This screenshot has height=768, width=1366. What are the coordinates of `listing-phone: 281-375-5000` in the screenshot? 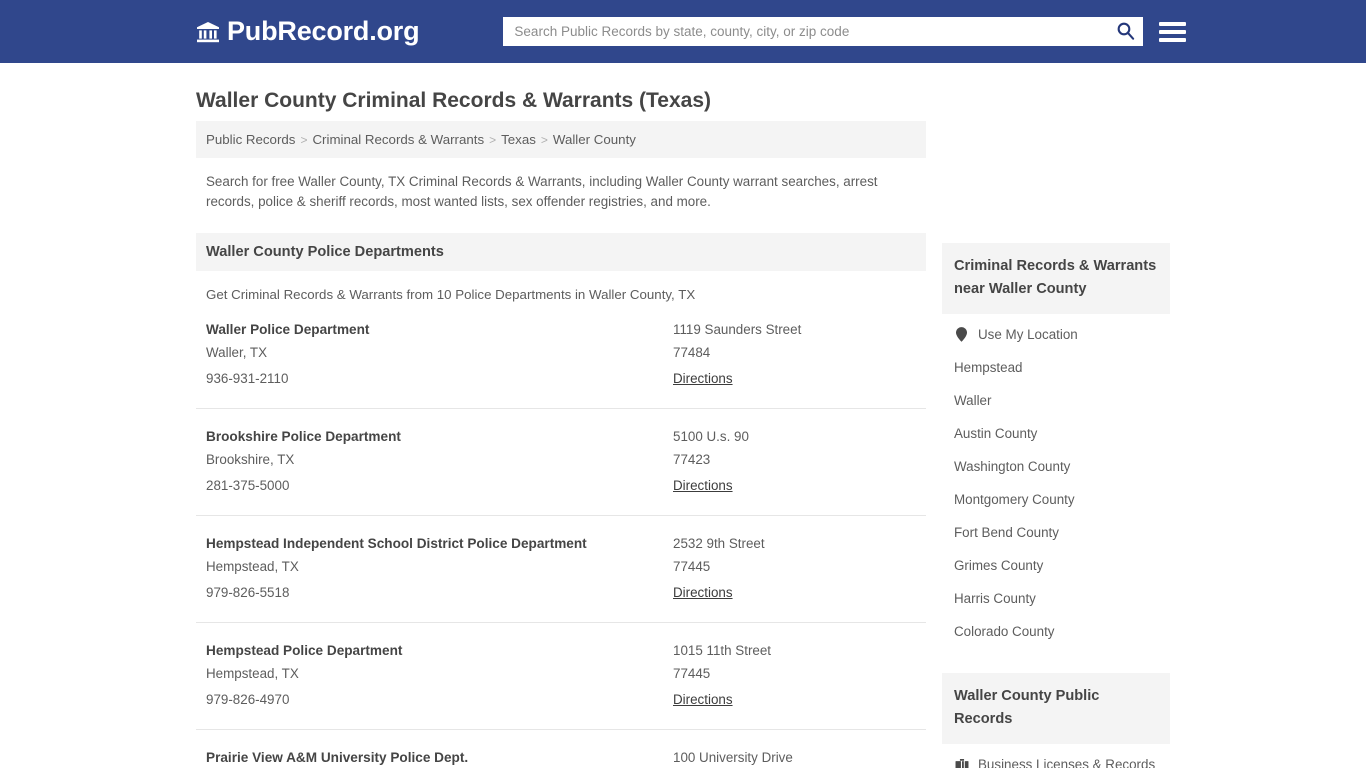 It's located at (248, 485).